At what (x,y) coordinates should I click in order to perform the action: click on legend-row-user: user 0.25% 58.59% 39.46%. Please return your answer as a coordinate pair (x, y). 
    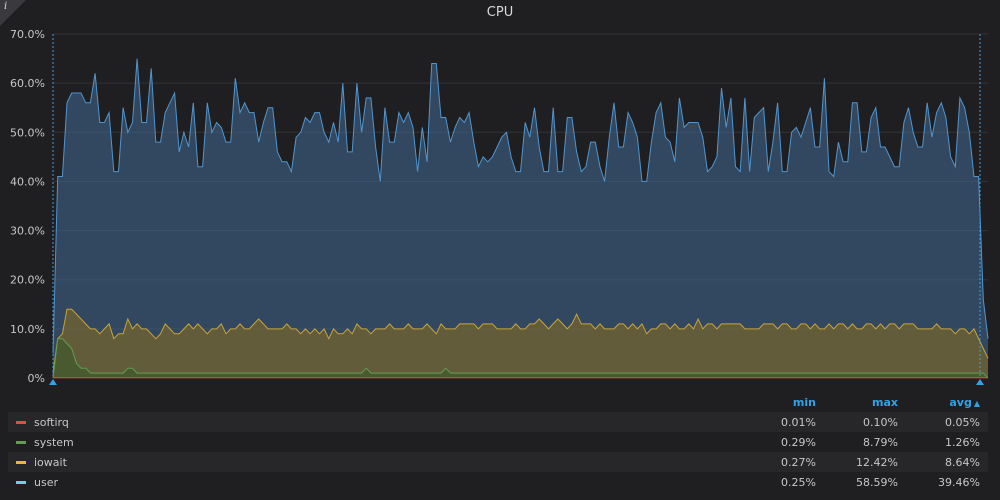
    Looking at the image, I should click on (498, 482).